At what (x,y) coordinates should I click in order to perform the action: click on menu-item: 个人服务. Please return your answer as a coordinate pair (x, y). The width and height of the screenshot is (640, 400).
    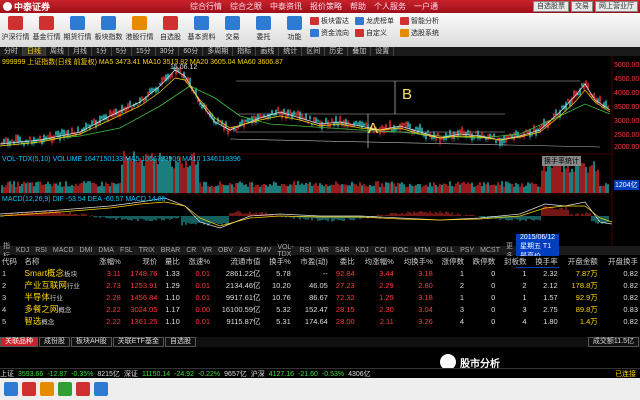
    Looking at the image, I should click on (390, 6).